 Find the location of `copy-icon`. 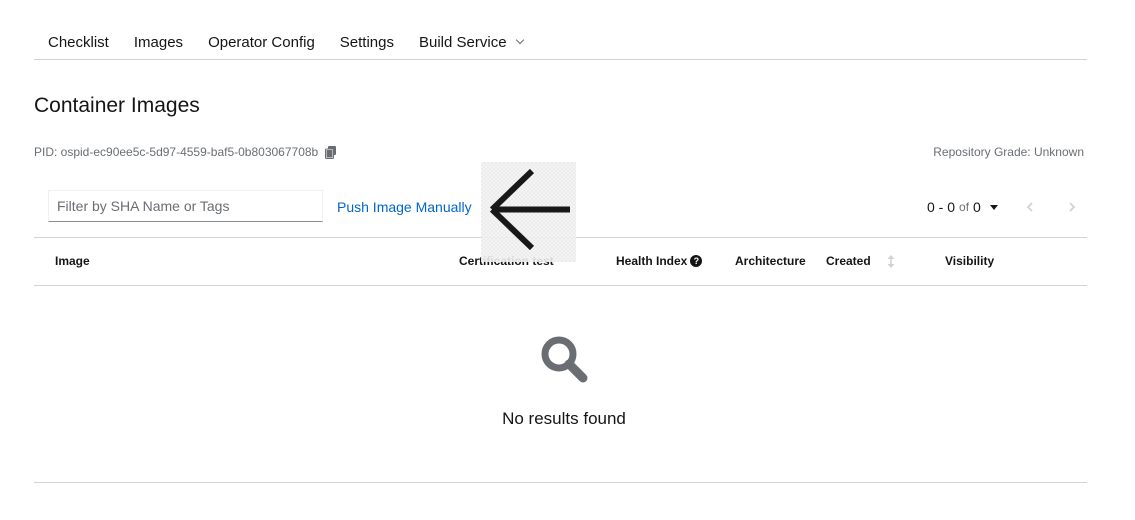

copy-icon is located at coordinates (331, 152).